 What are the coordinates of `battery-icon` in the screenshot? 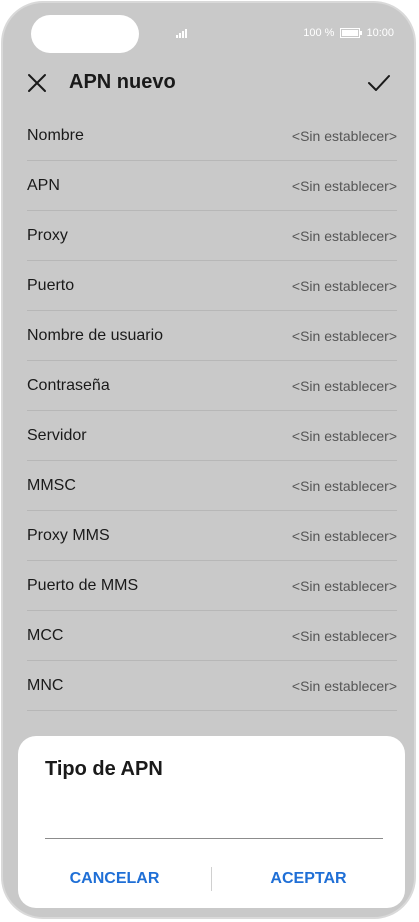 It's located at (351, 33).